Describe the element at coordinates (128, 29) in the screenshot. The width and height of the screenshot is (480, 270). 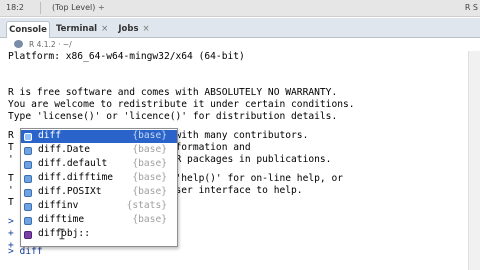
I see `tab-label: Jobs` at that location.